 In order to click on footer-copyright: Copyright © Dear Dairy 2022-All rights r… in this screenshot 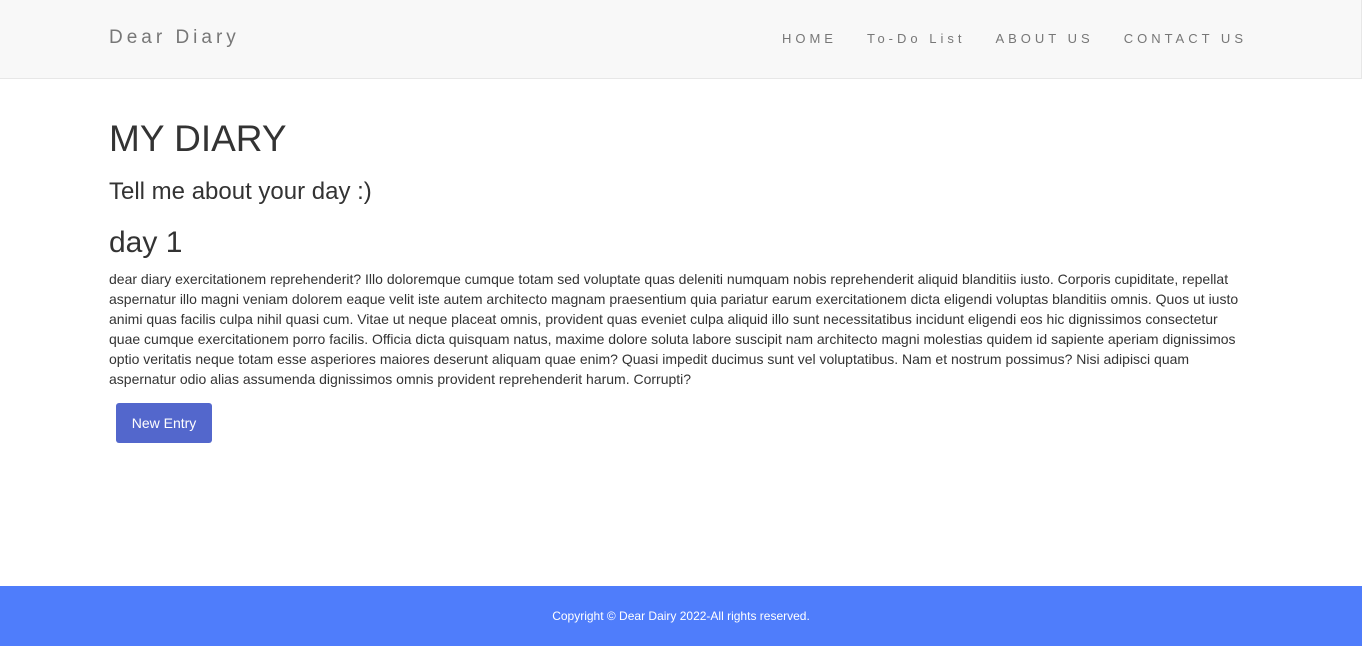, I will do `click(681, 616)`.